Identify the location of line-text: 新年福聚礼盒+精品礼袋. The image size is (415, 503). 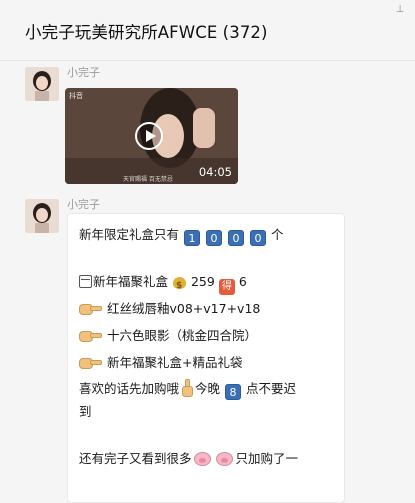
(175, 362).